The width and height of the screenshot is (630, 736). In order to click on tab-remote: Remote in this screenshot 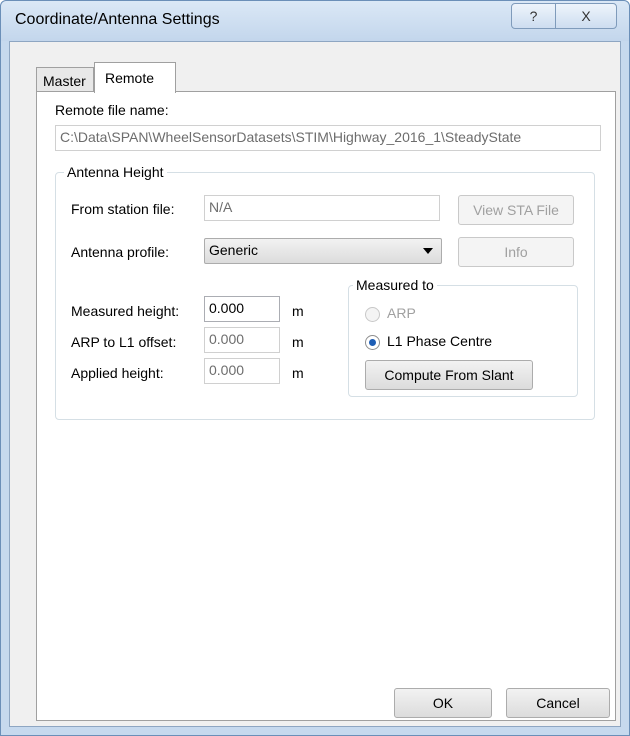, I will do `click(135, 77)`.